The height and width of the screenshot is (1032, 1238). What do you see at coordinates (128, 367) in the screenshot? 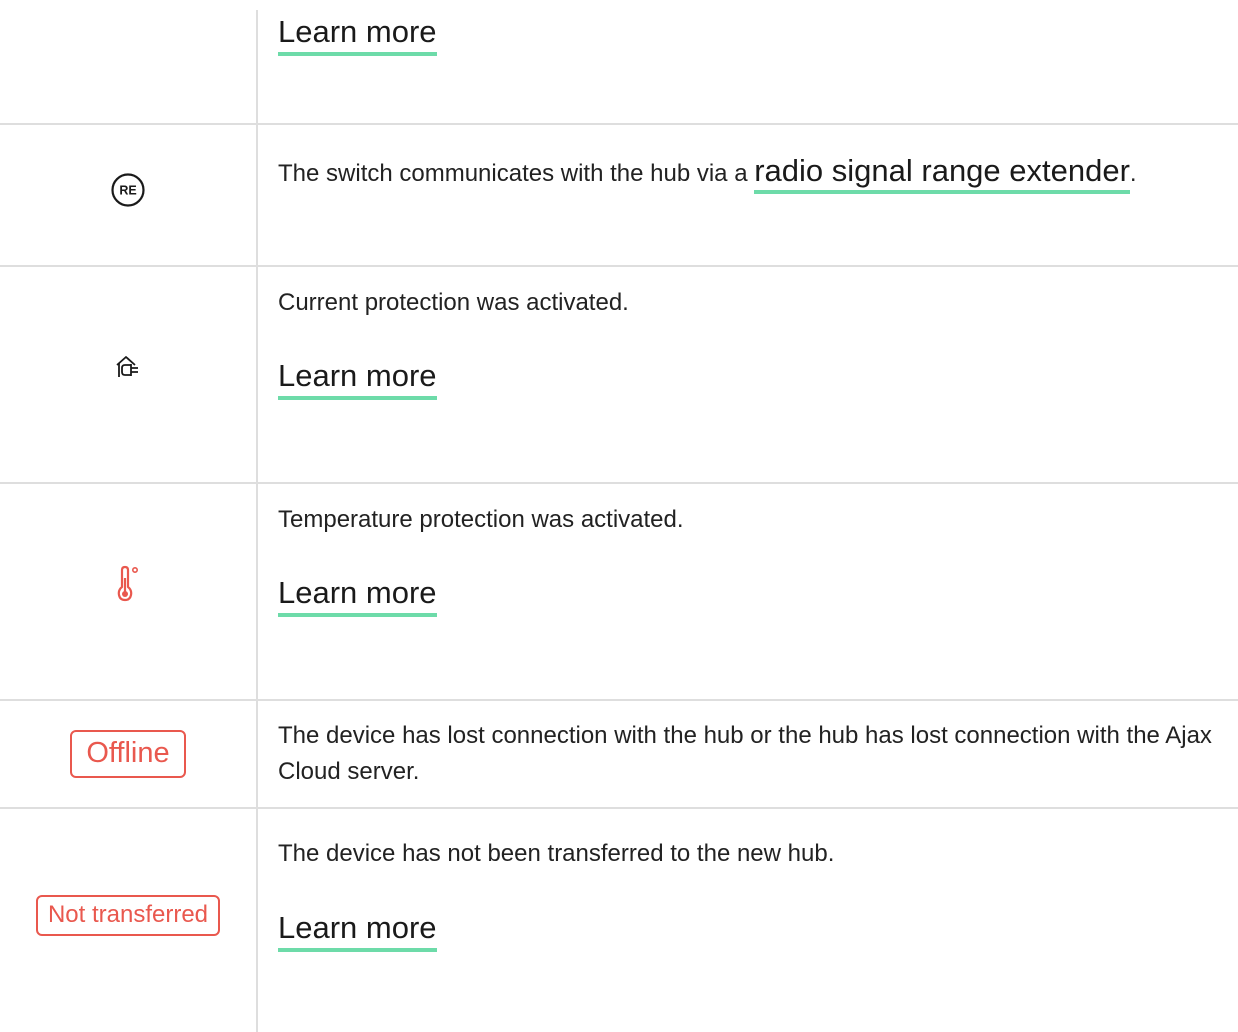
I see `current-protection-icon` at bounding box center [128, 367].